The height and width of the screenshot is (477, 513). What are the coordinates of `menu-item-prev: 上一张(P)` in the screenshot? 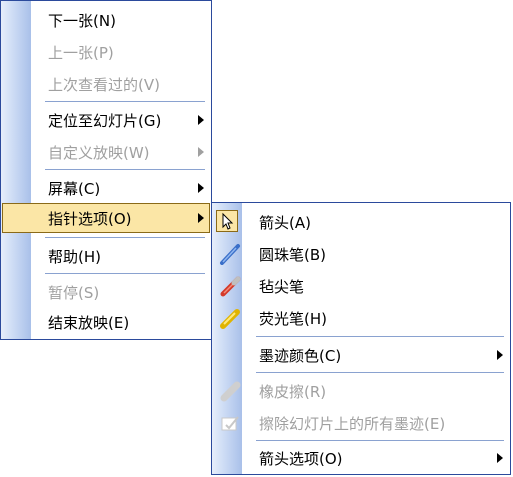 It's located at (106, 52).